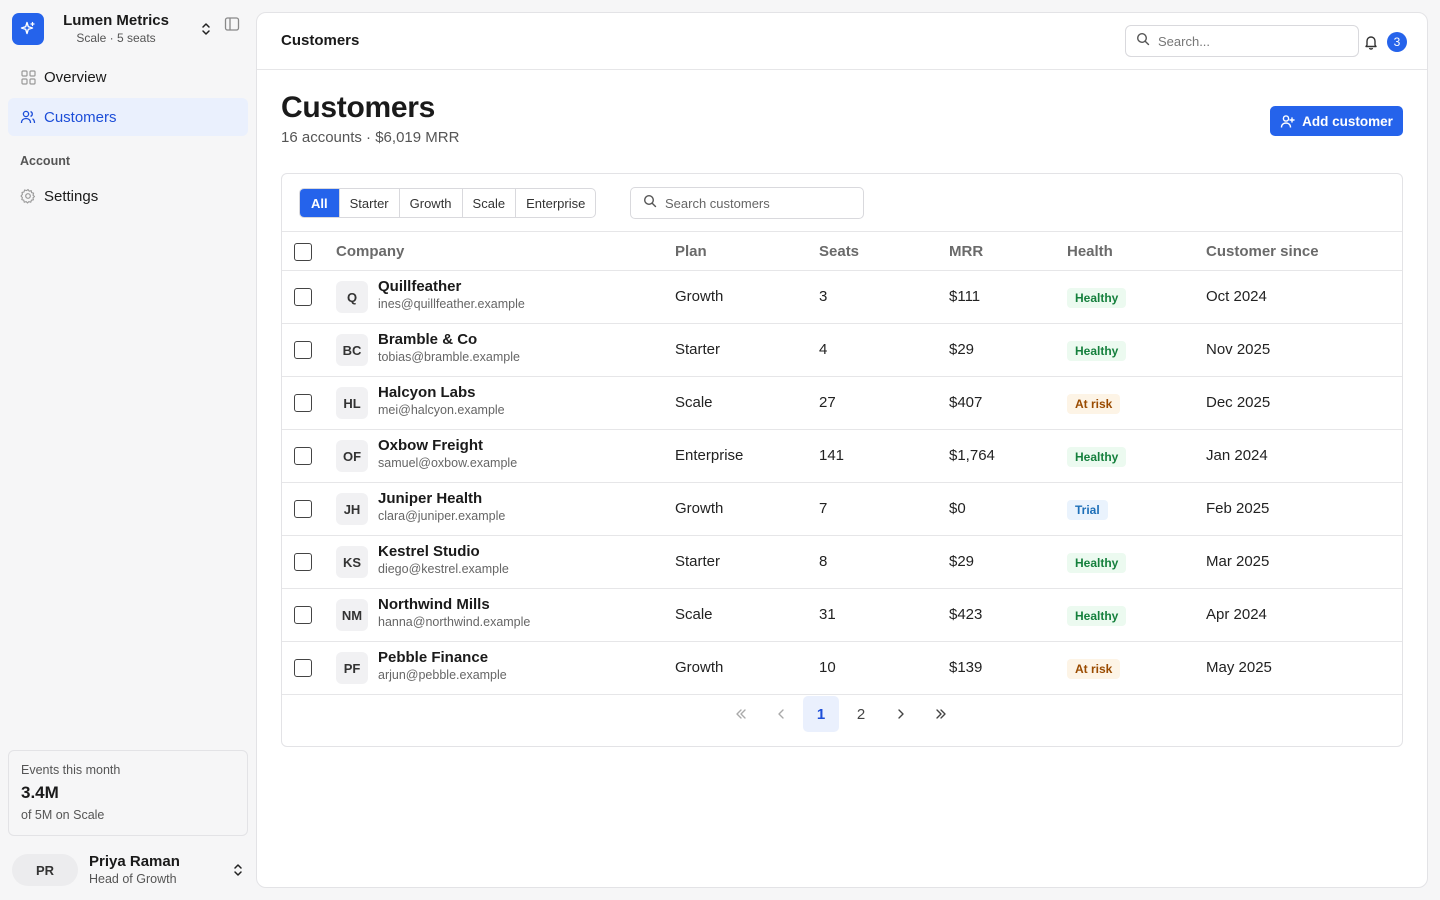 The image size is (1440, 900). I want to click on customer-since-cell: Dec 2025, so click(1238, 402).